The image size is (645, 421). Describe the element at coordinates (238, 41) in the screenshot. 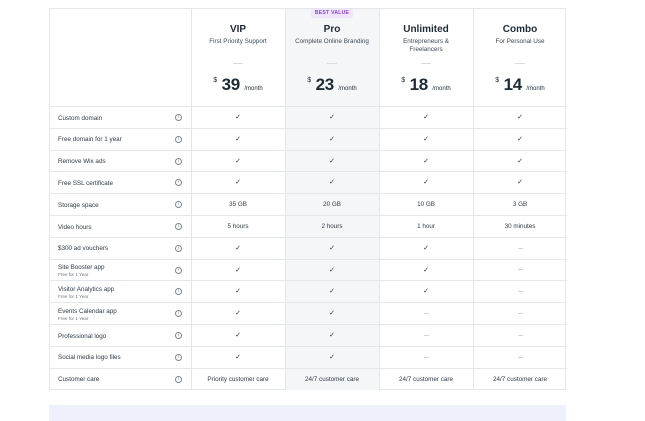

I see `plan-tagline: First Priority Support` at that location.